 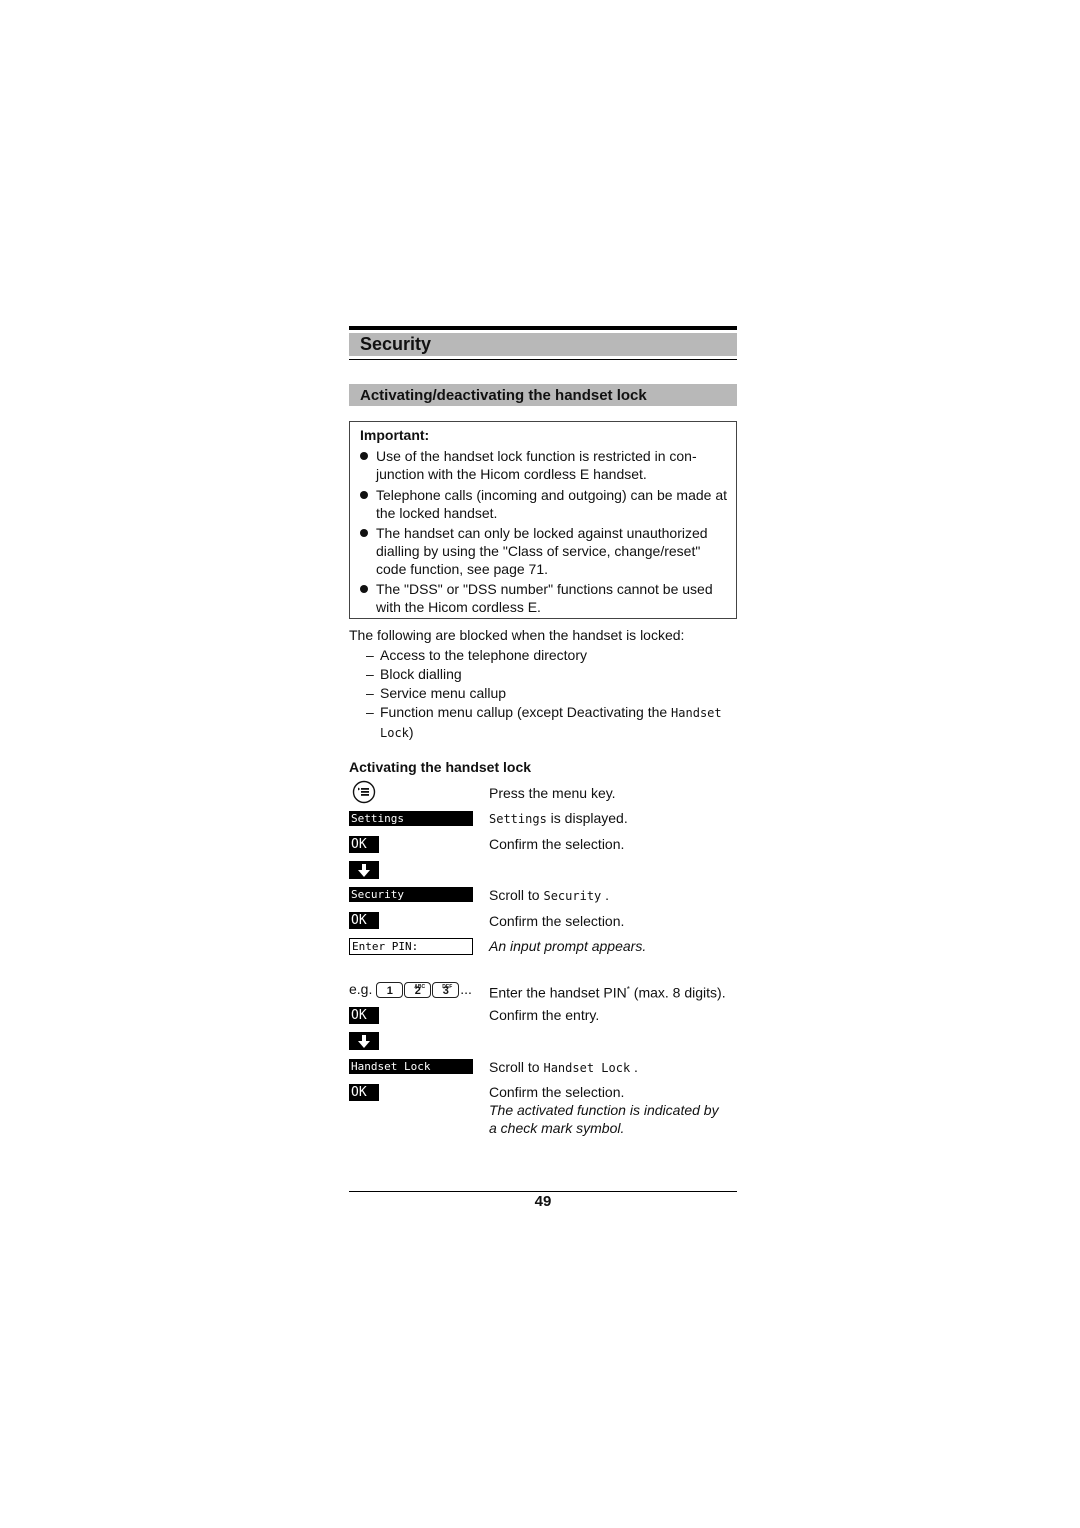 I want to click on subsection-title-bar: Activating/deactivating the handset lock, so click(x=543, y=395).